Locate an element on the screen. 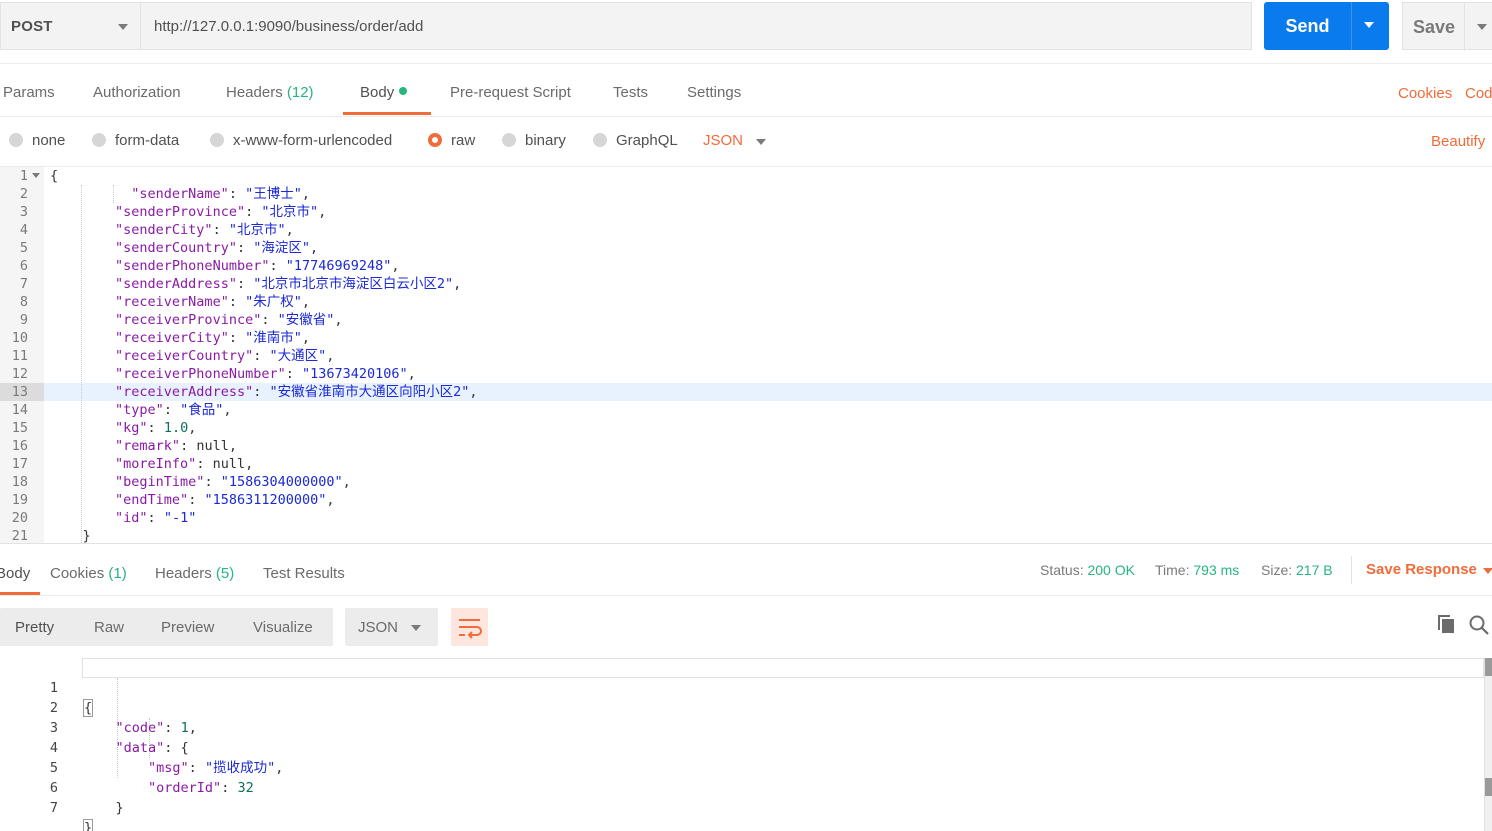 This screenshot has height=831, width=1492. view-preview-button: Preview is located at coordinates (187, 627).